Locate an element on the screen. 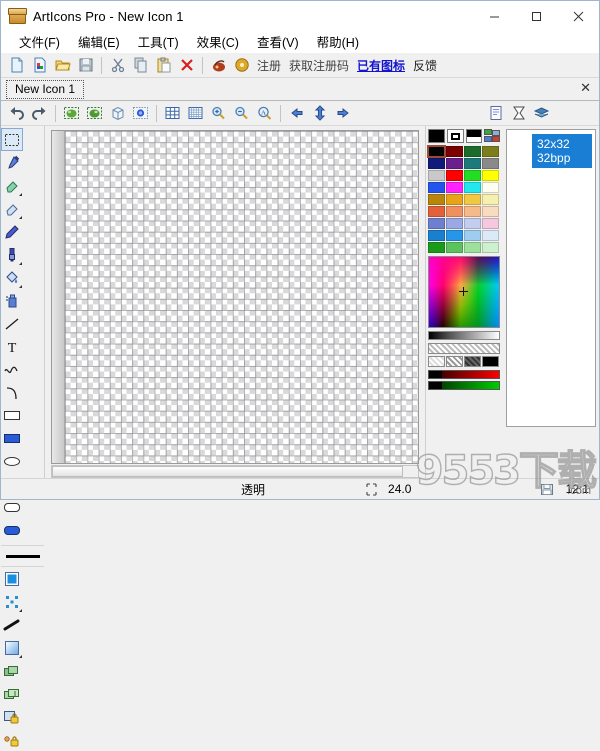 Image resolution: width=600 pixels, height=751 pixels. watermark-domain: .com is located at coordinates (579, 491).